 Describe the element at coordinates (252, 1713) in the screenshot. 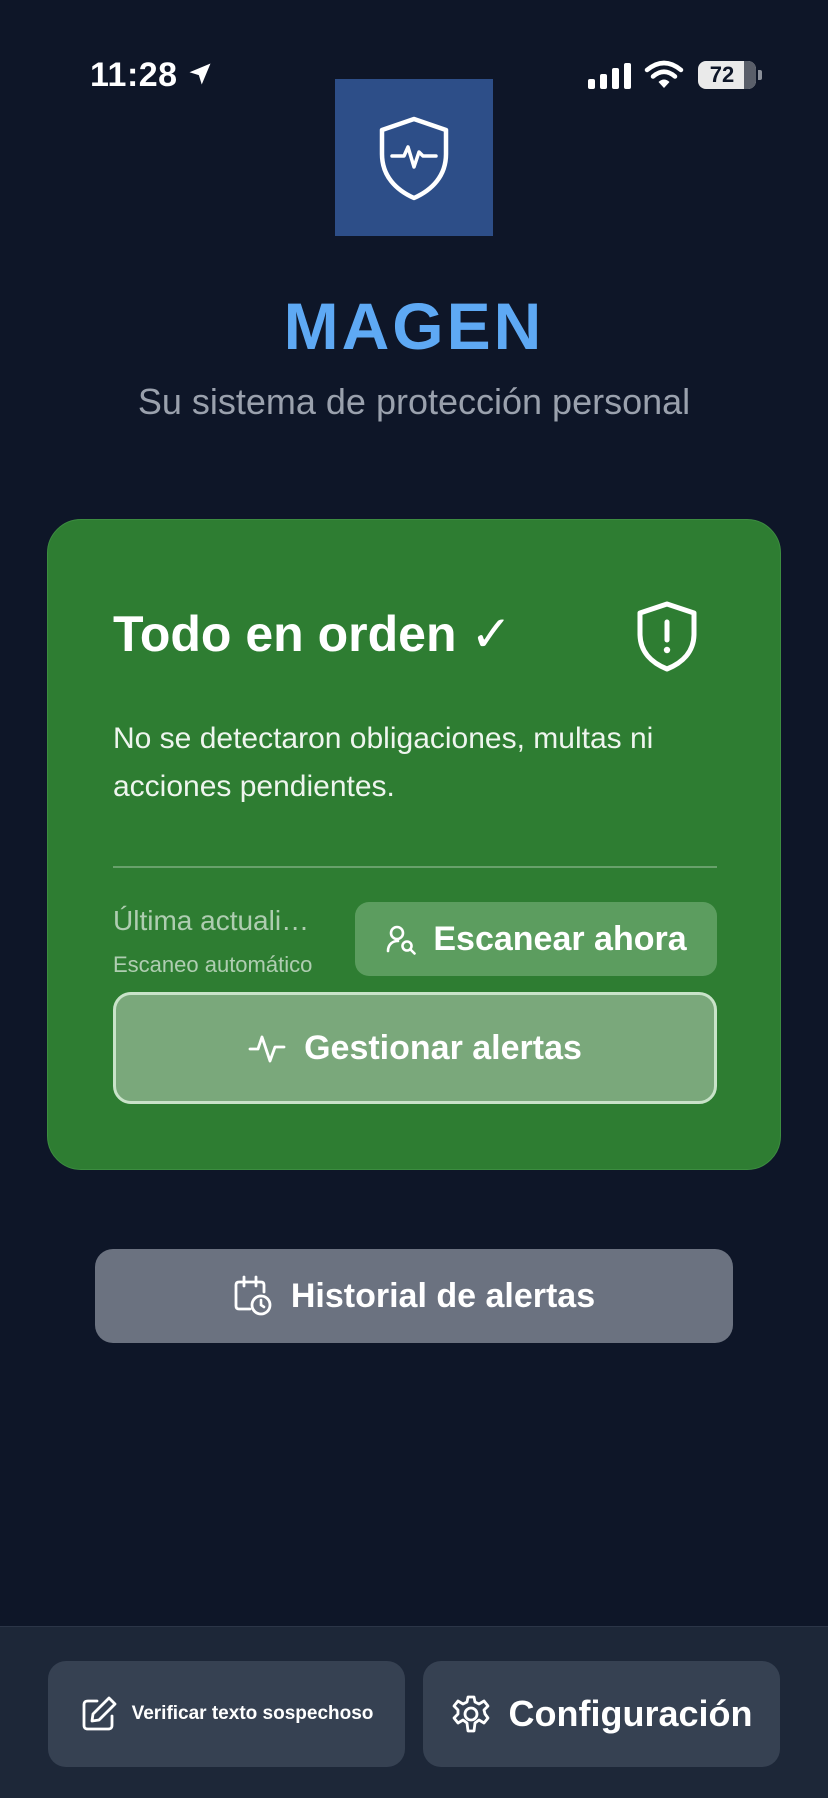

I see `verify-suspicious-text-label: Verificar texto sospechoso` at that location.